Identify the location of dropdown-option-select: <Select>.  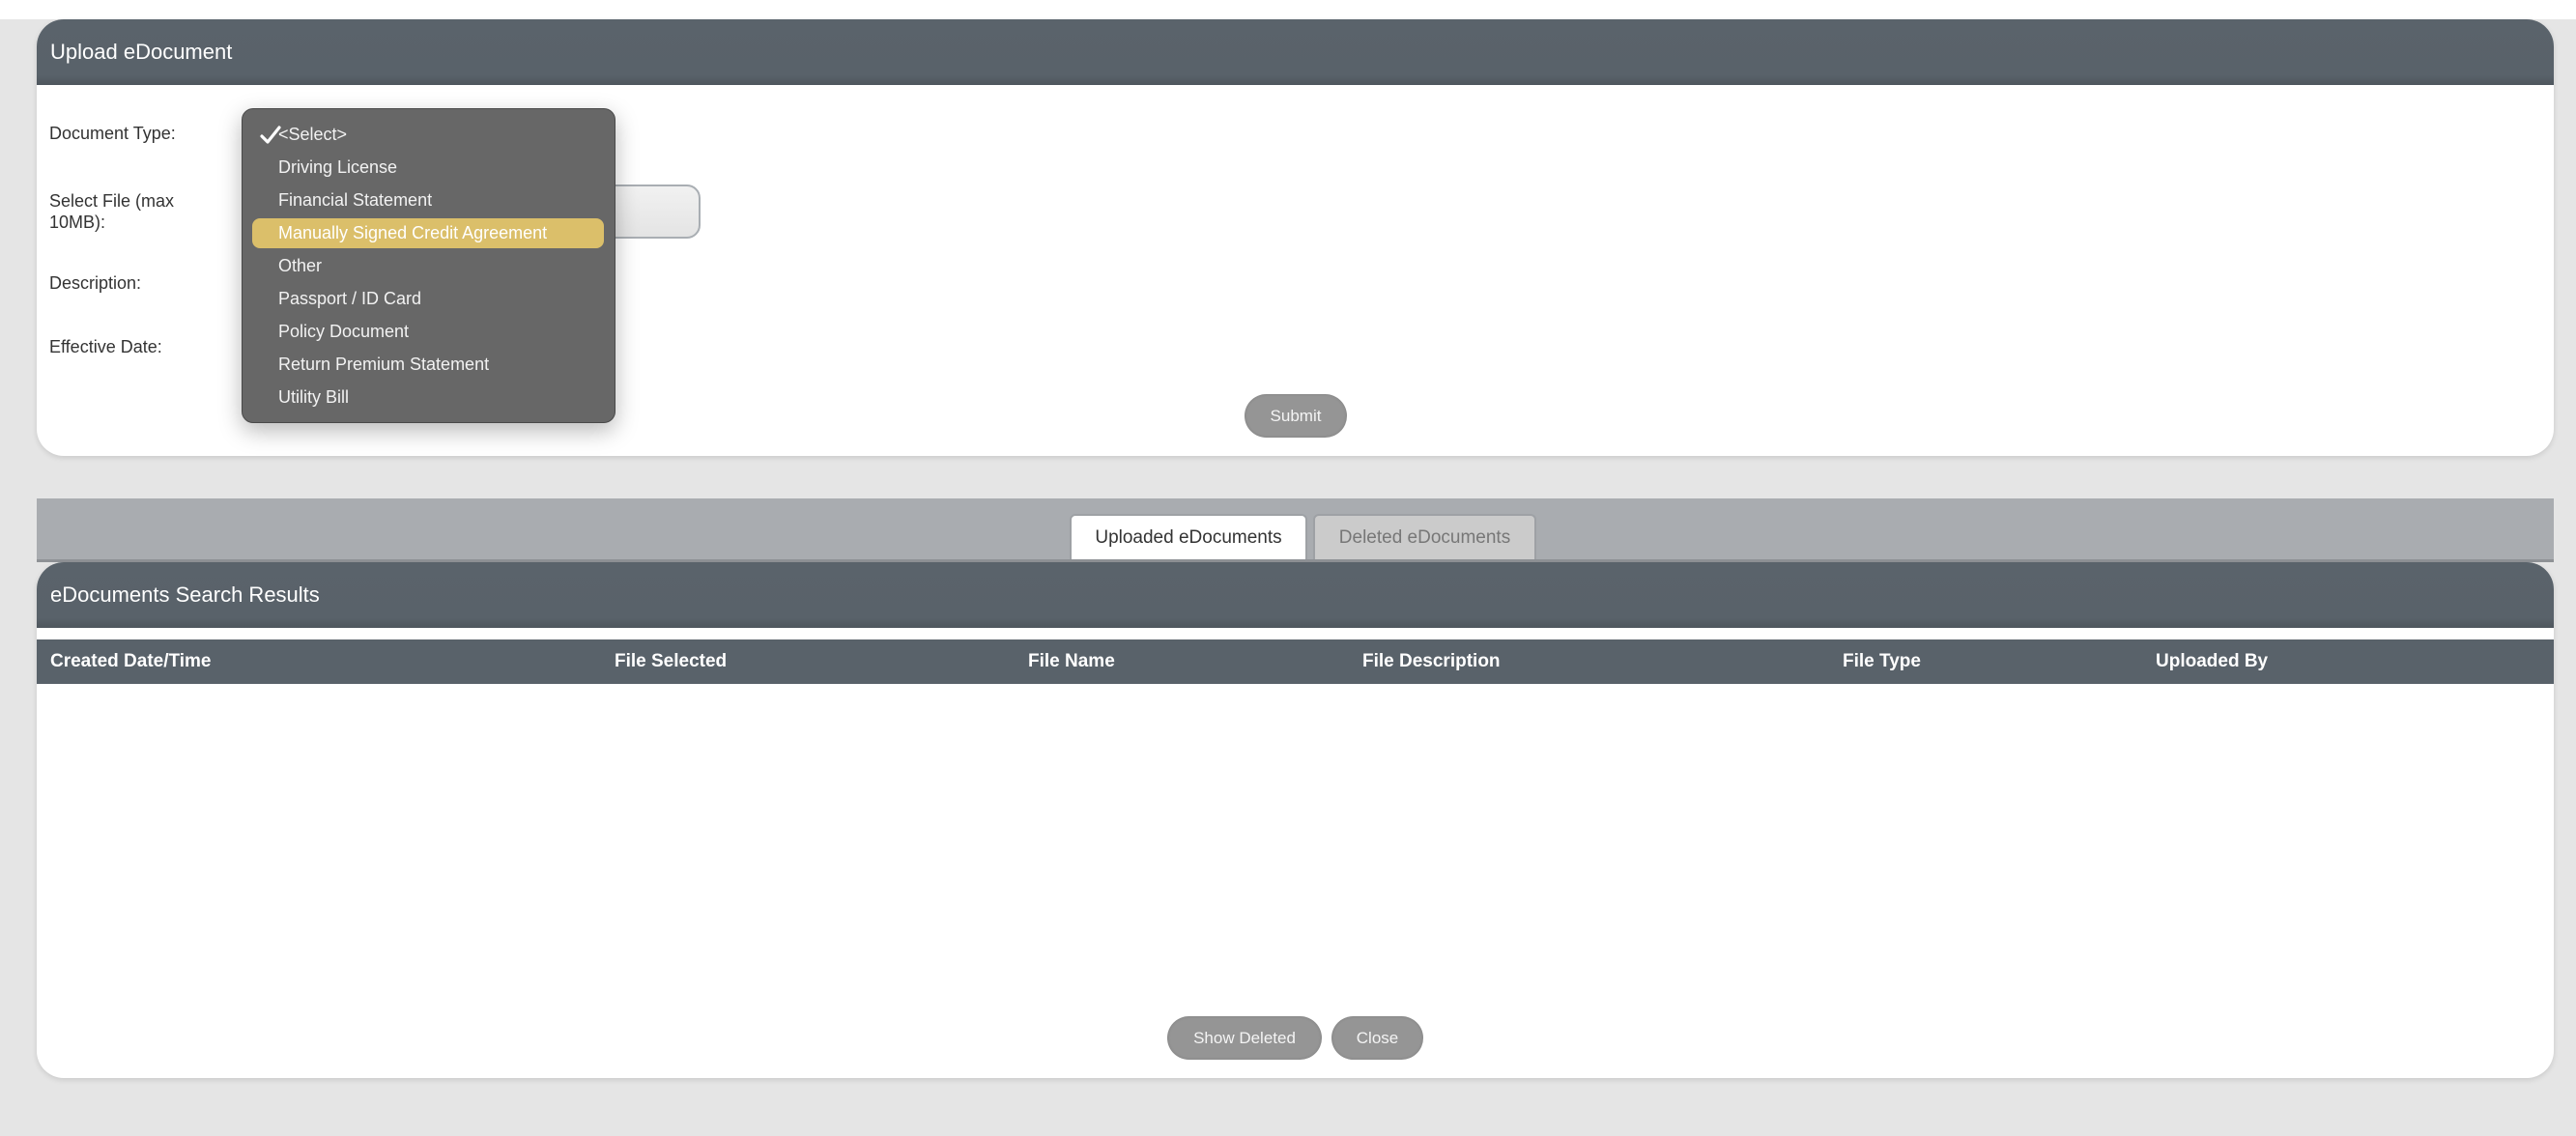
(428, 135).